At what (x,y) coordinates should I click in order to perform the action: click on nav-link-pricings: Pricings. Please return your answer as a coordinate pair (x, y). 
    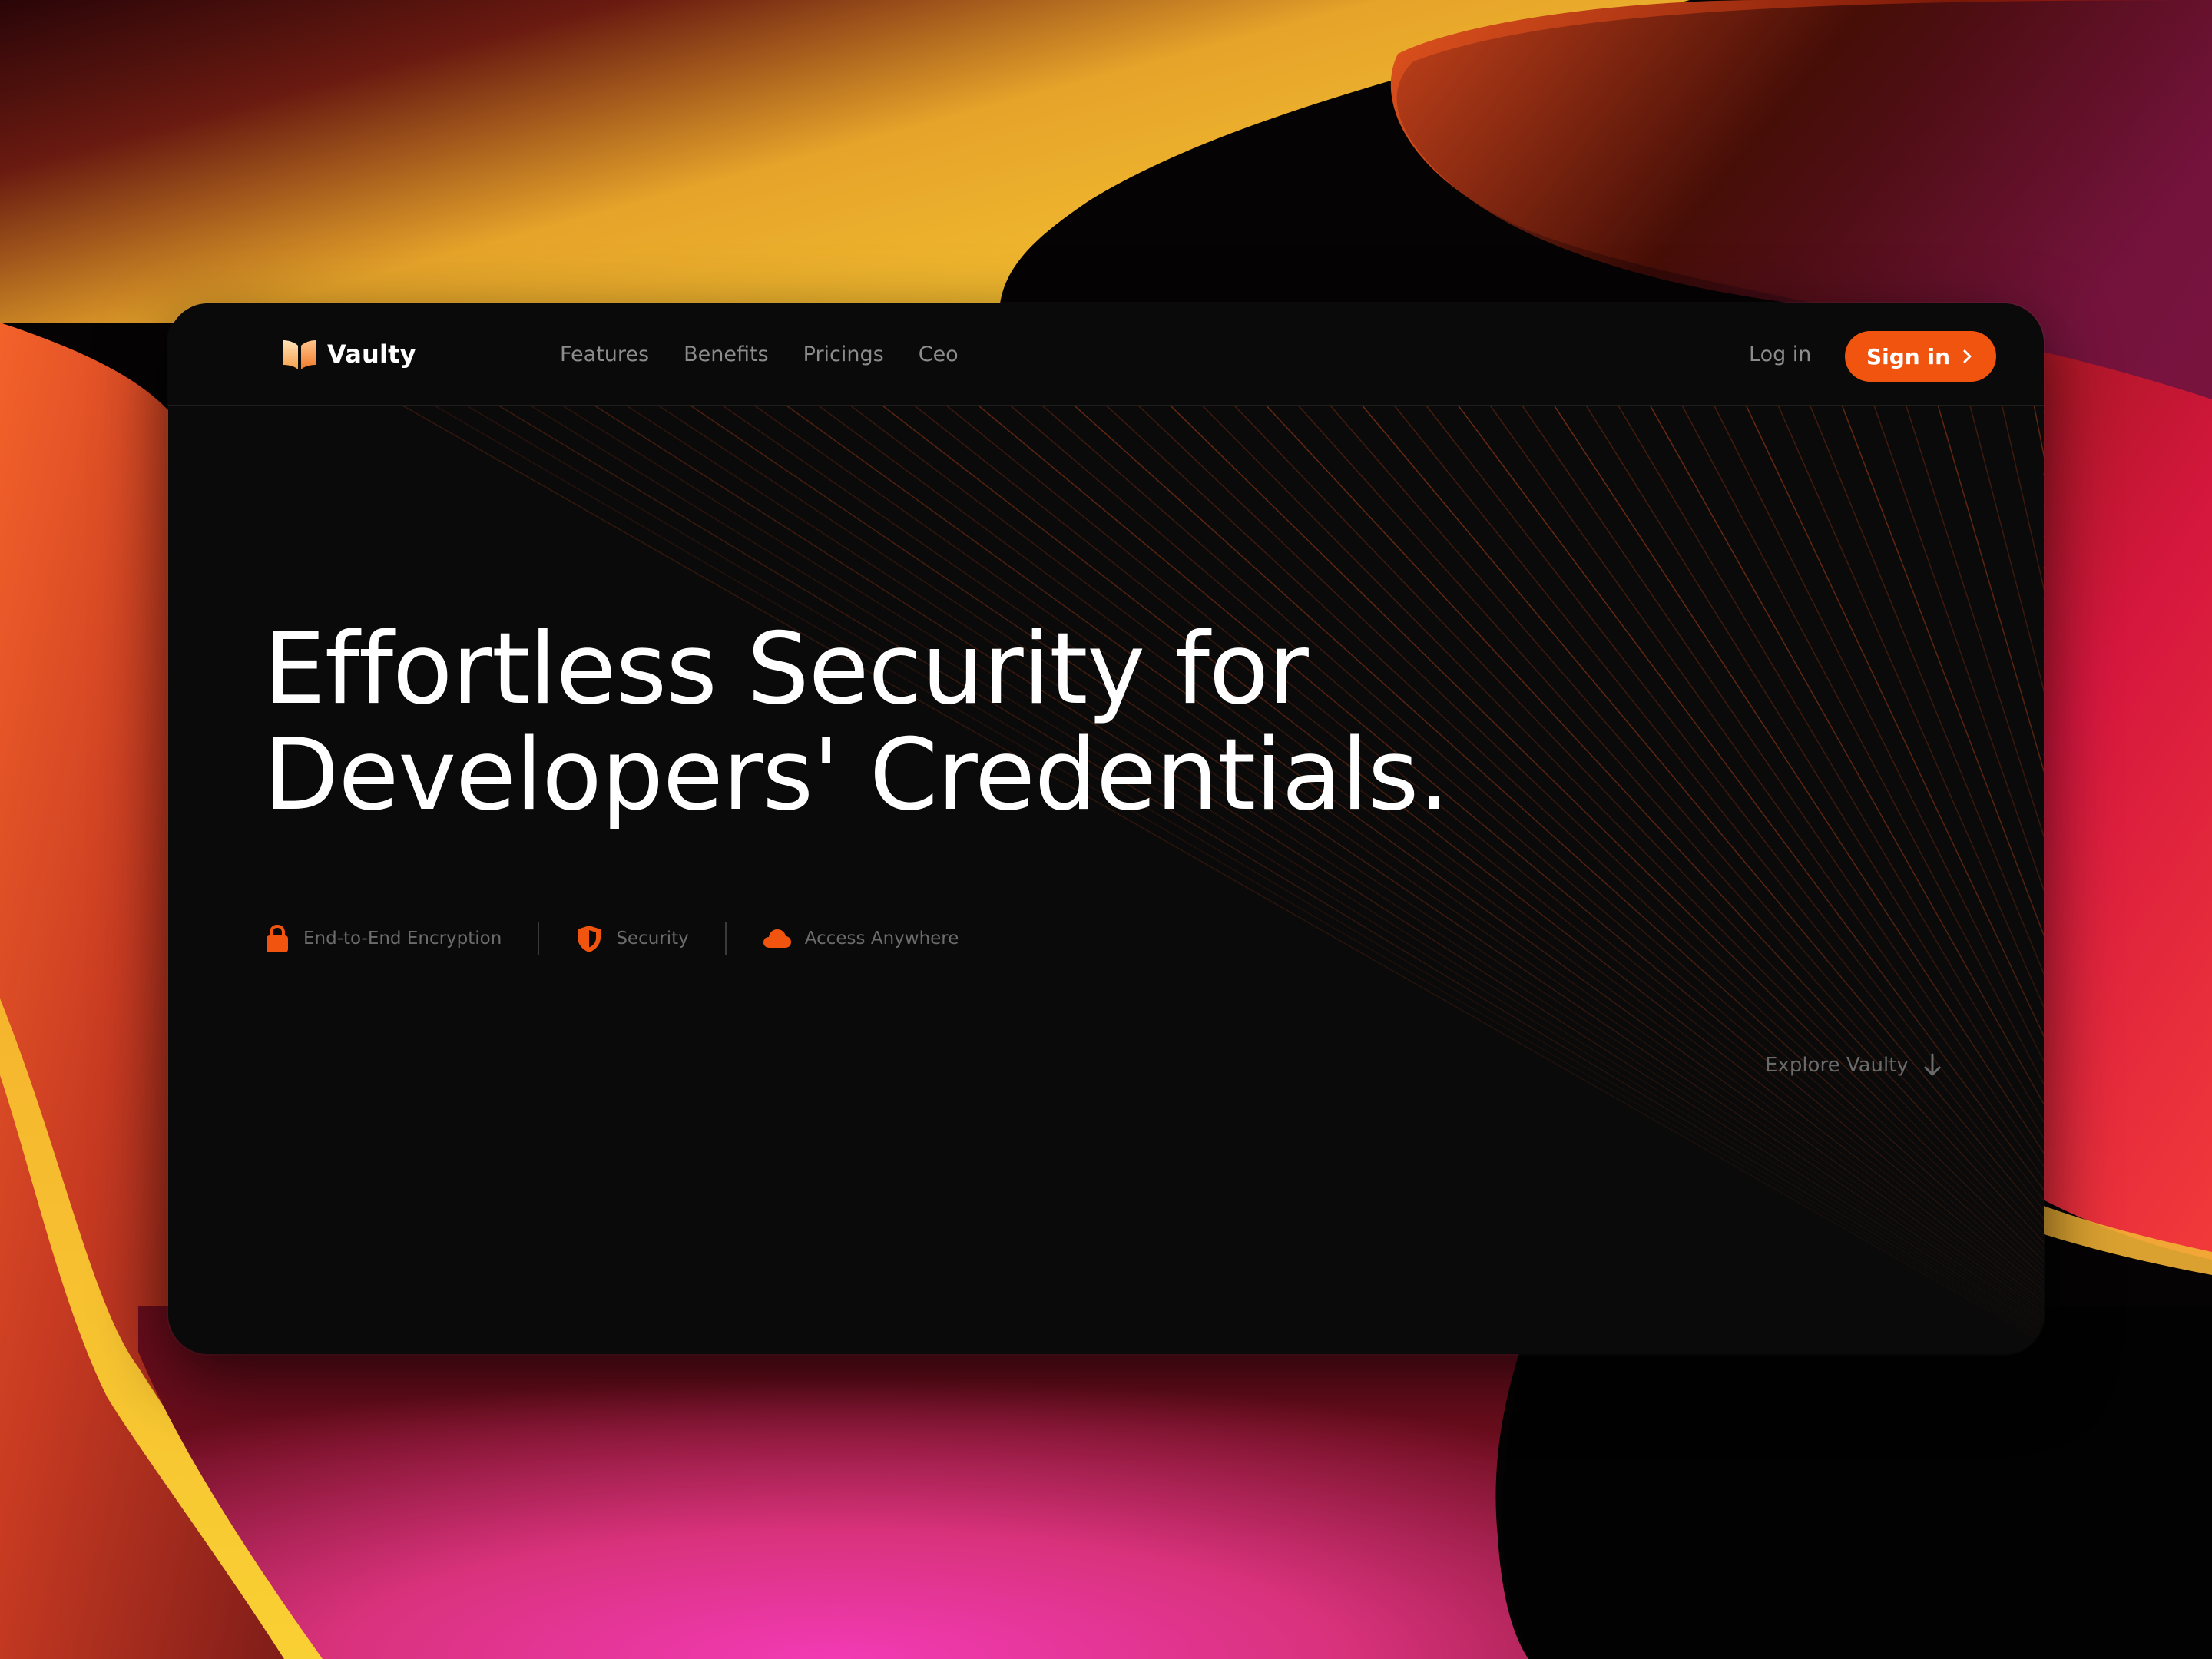
    Looking at the image, I should click on (844, 355).